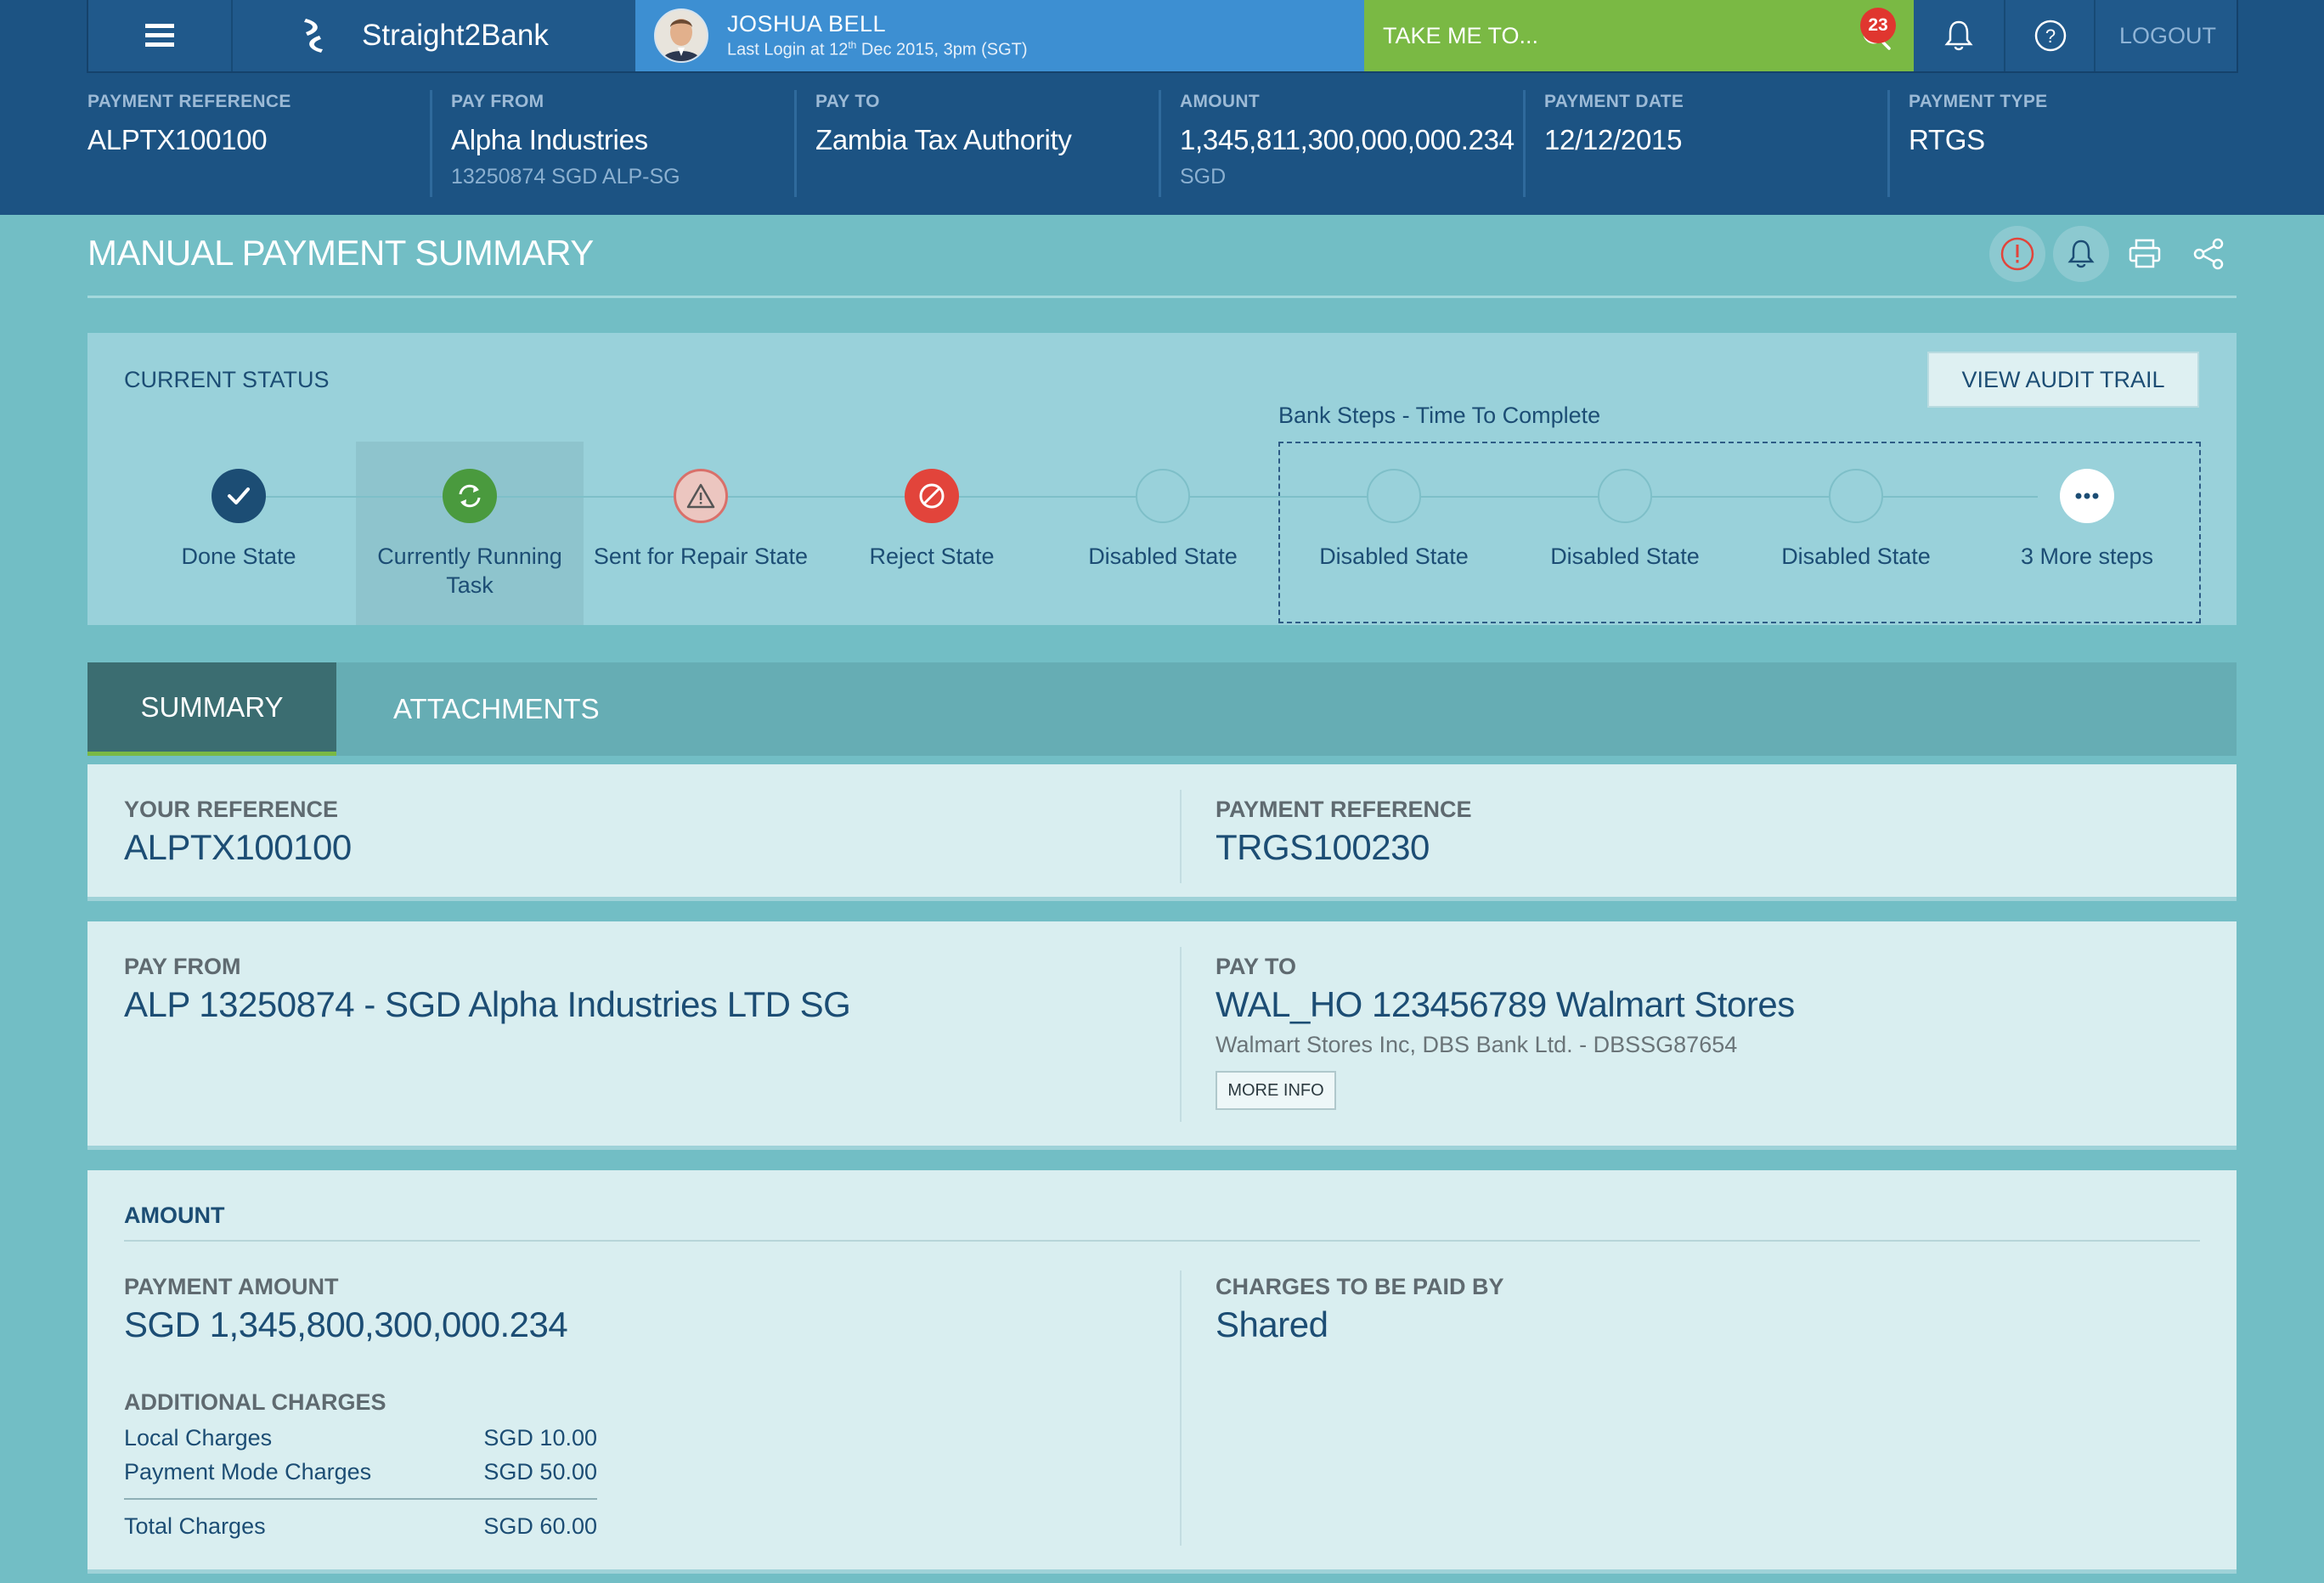 The width and height of the screenshot is (2324, 1583). I want to click on logout-button: LOGOUT, so click(2168, 35).